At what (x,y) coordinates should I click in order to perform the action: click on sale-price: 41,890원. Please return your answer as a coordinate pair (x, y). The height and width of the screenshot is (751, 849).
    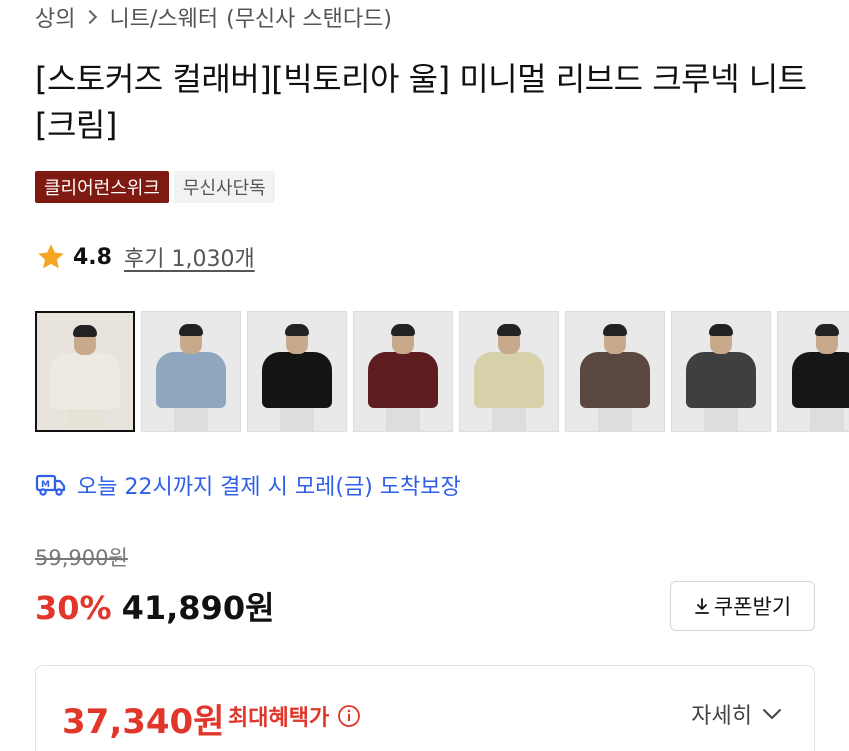
    Looking at the image, I should click on (198, 608).